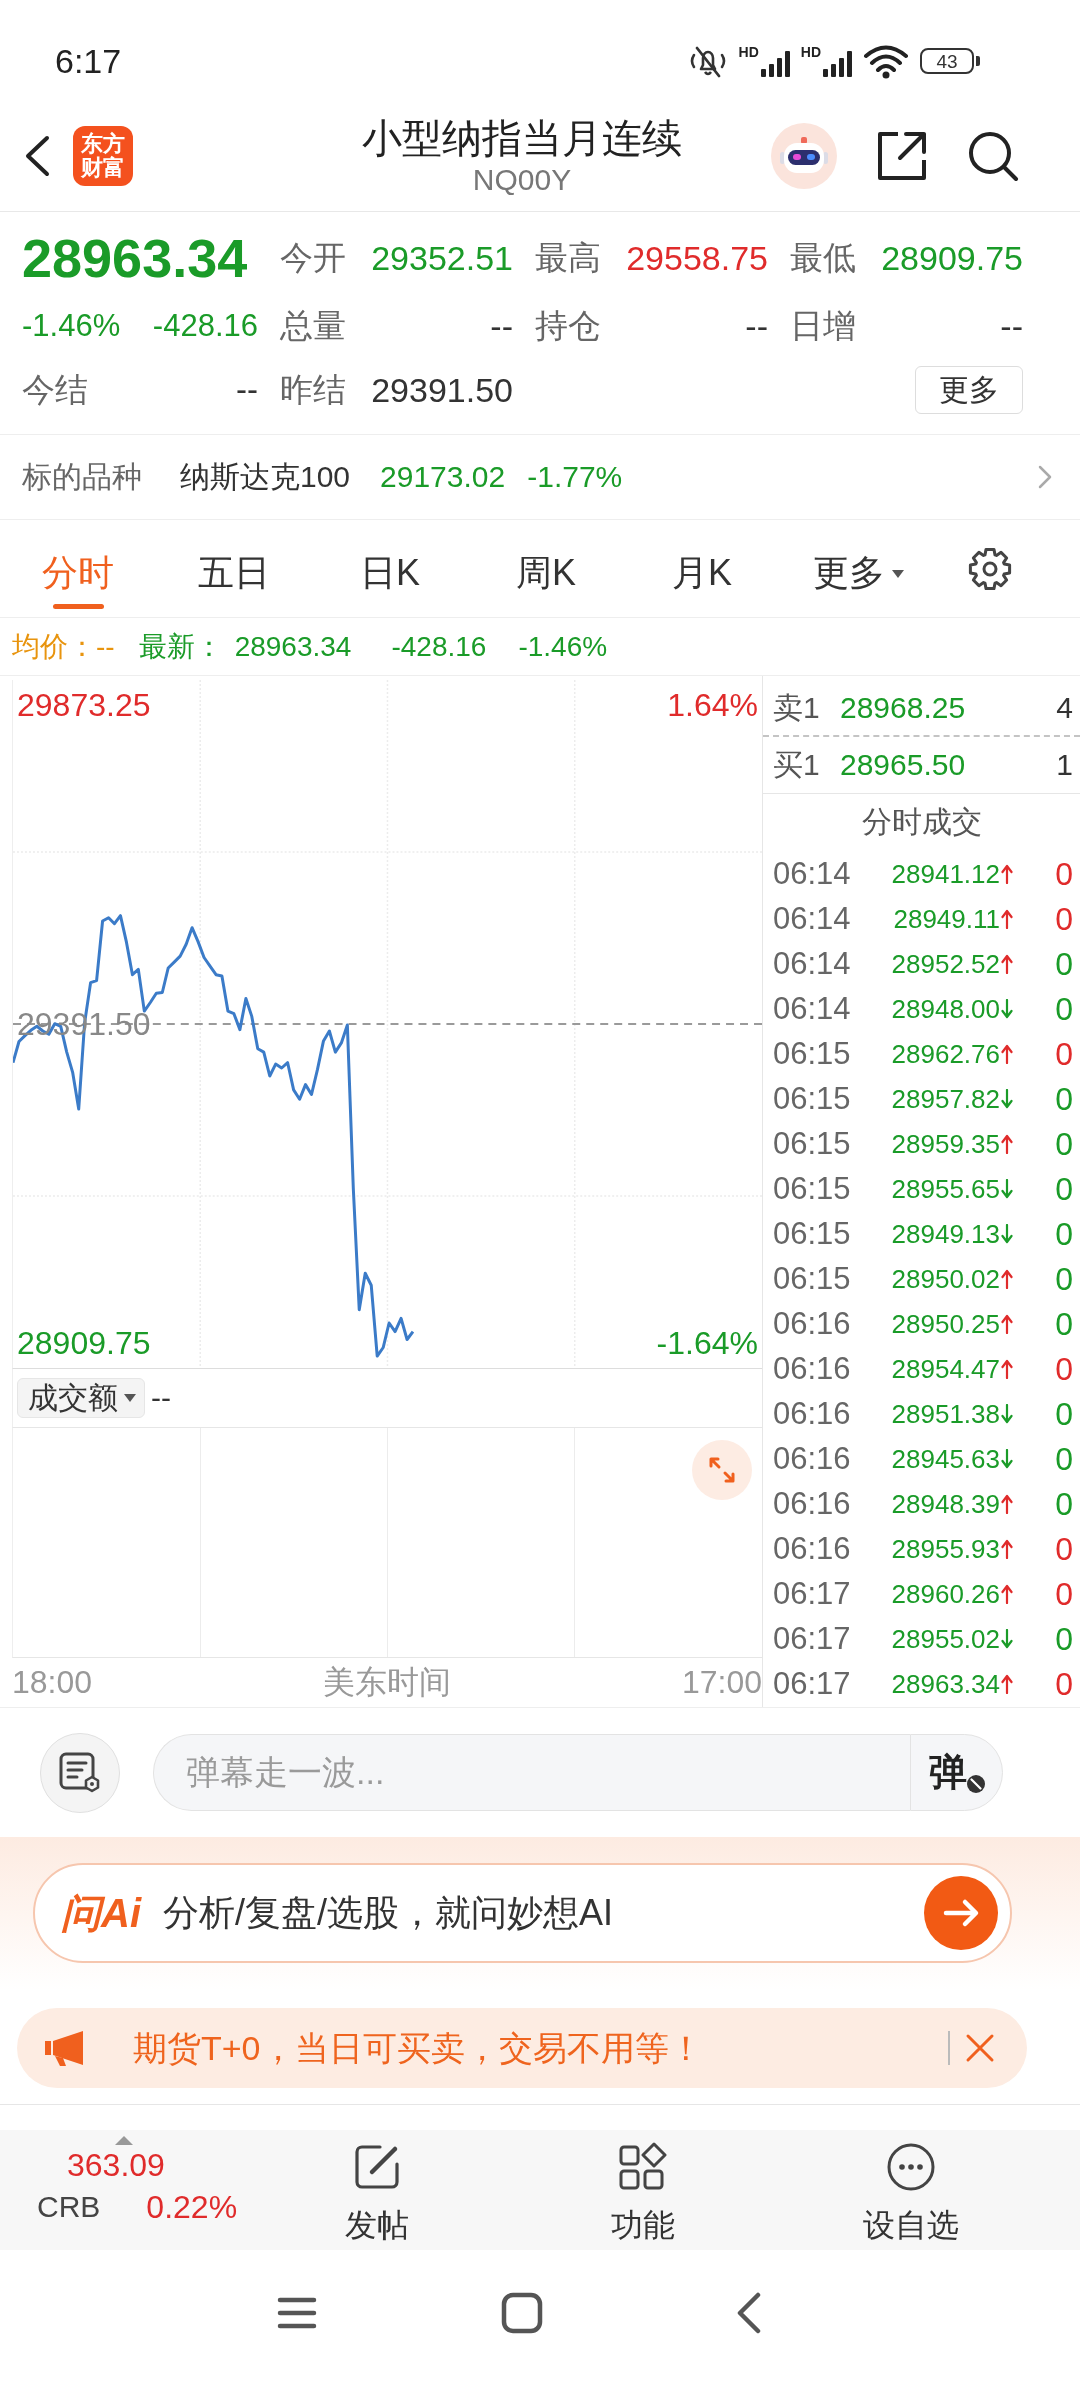 This screenshot has width=1080, height=2400. Describe the element at coordinates (387, 1682) in the screenshot. I see `axis-title: 美东时间` at that location.